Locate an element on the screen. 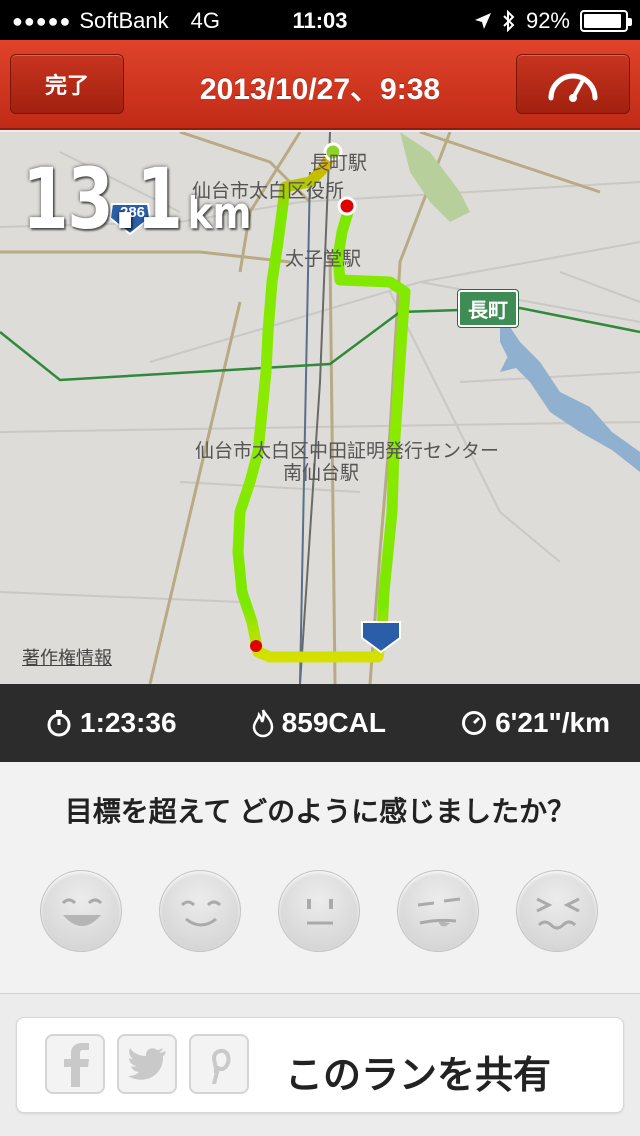 This screenshot has height=1136, width=640. run-route is located at coordinates (321, 404).